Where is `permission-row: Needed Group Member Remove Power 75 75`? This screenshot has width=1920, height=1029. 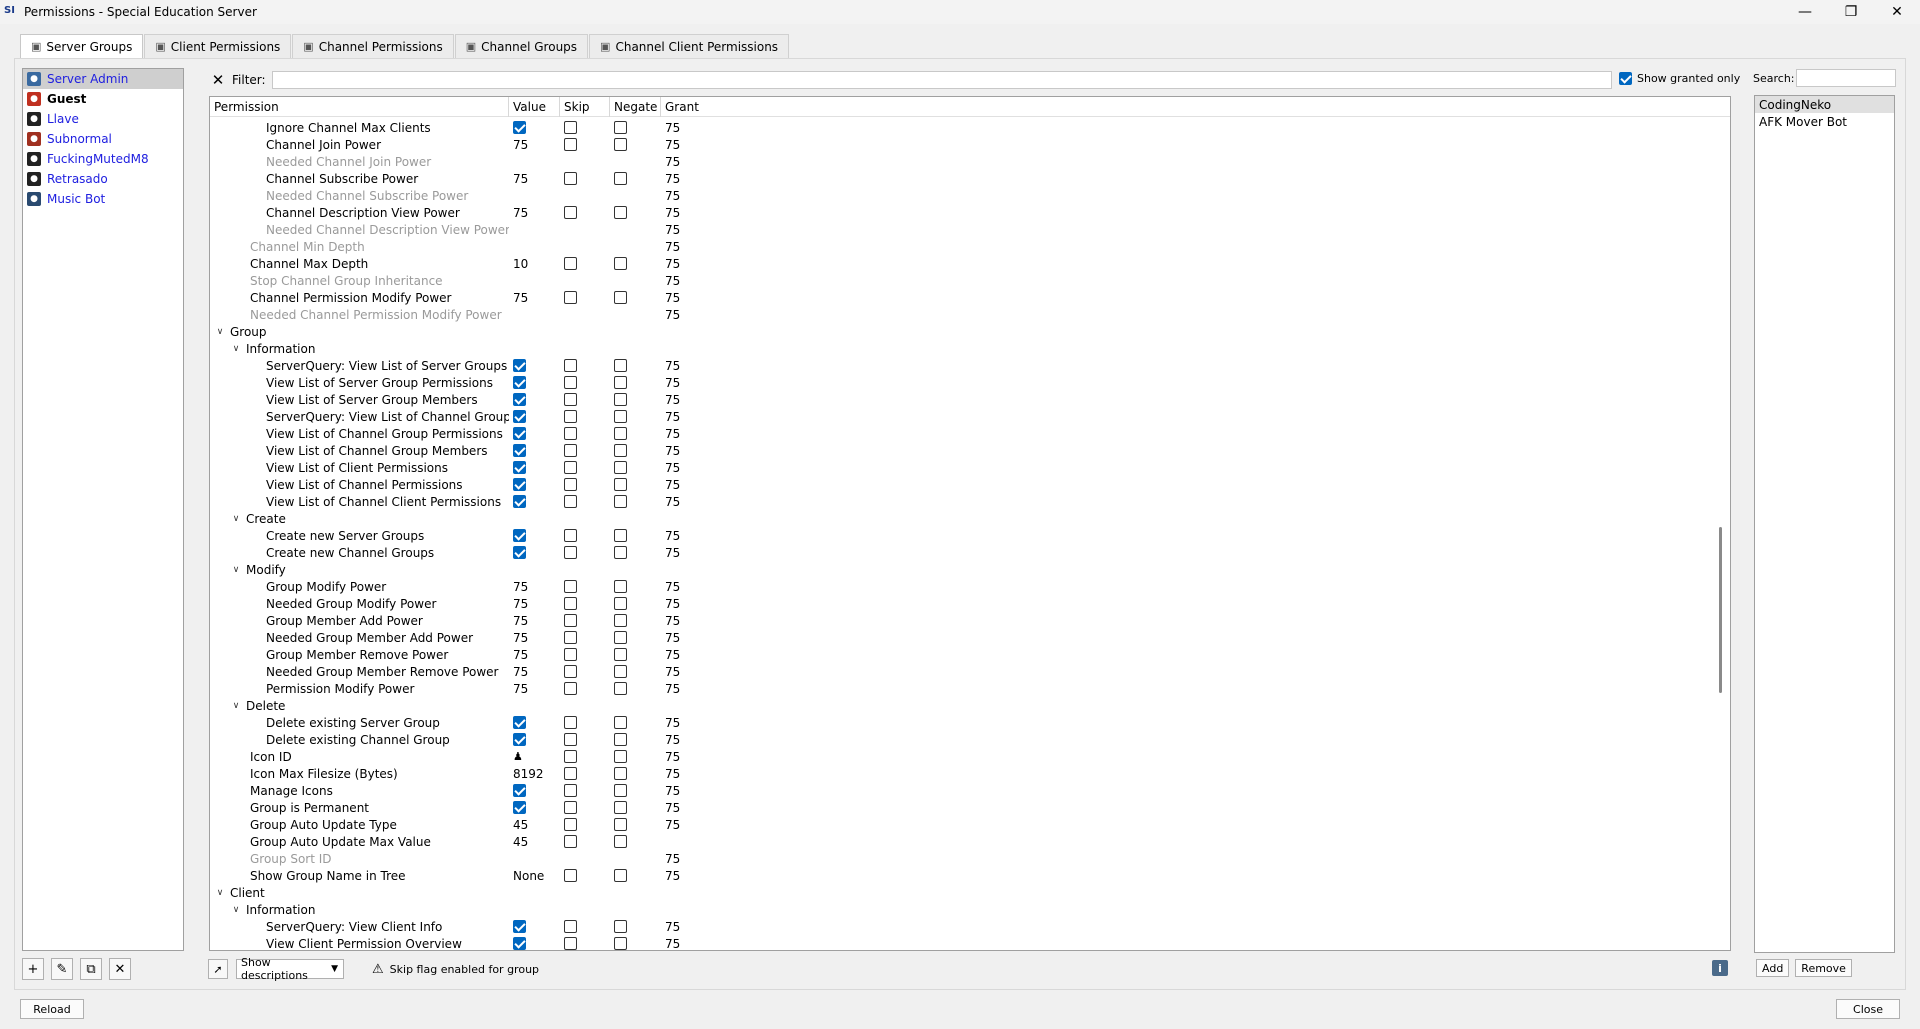 permission-row: Needed Group Member Remove Power 75 75 is located at coordinates (965, 671).